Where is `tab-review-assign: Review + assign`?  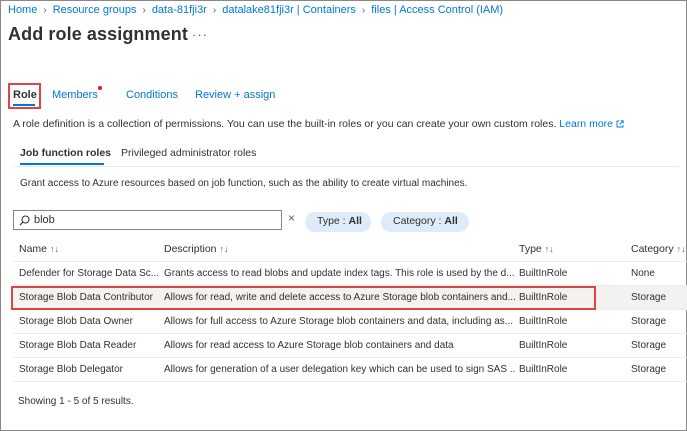 tab-review-assign: Review + assign is located at coordinates (235, 95).